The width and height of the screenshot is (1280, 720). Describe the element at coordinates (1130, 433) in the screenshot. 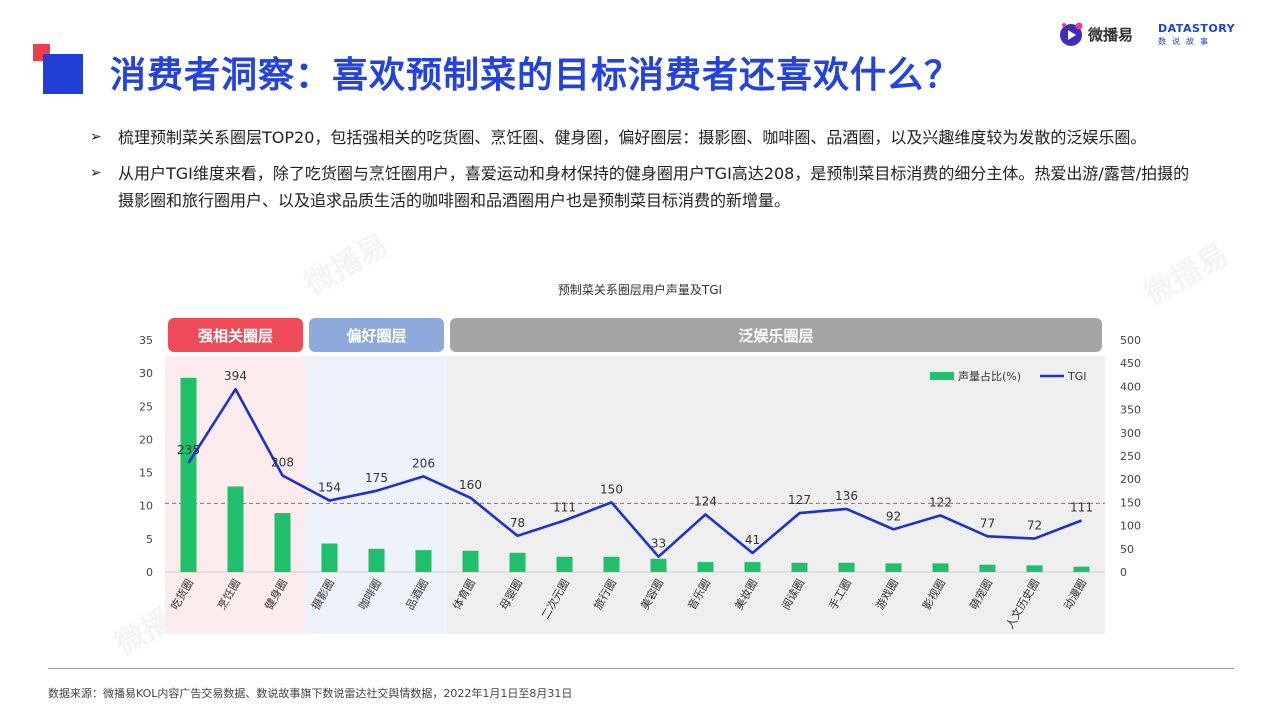

I see `y-right-tick-label: 300` at that location.